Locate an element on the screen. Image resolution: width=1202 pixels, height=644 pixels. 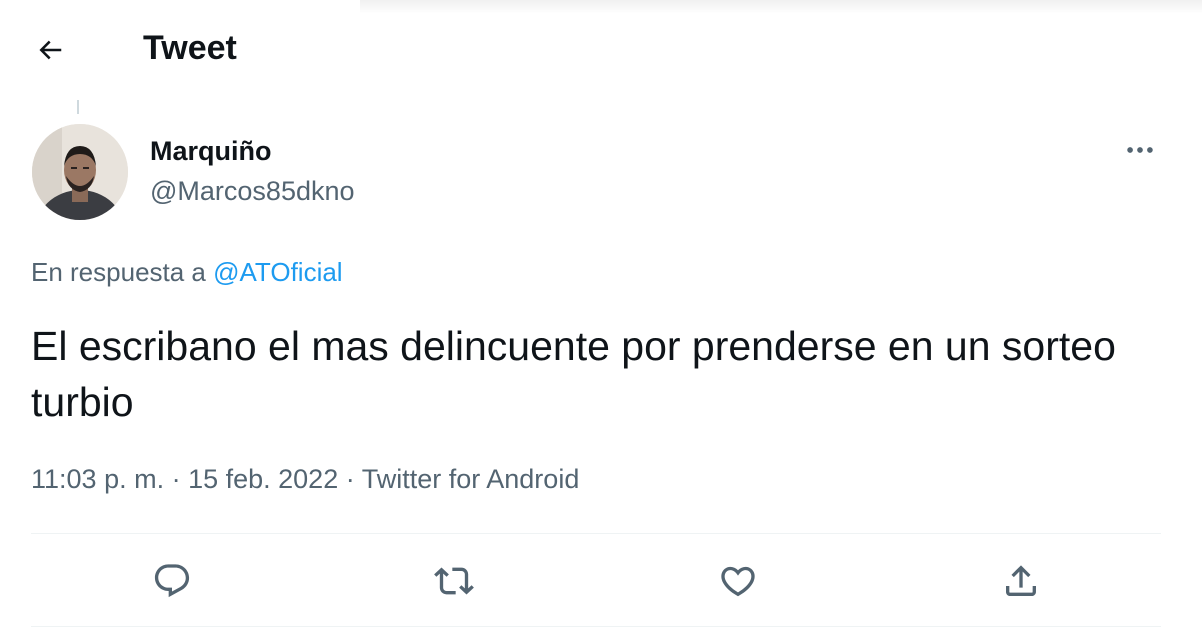
tweet-time: 11:03 p. m. is located at coordinates (97, 479).